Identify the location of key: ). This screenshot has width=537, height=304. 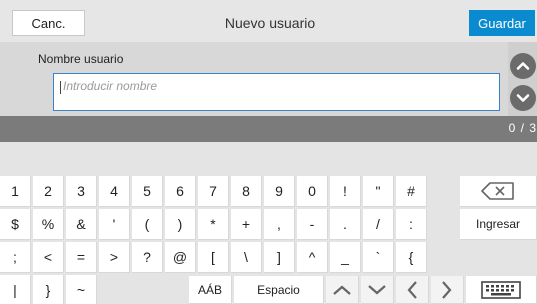
(180, 224).